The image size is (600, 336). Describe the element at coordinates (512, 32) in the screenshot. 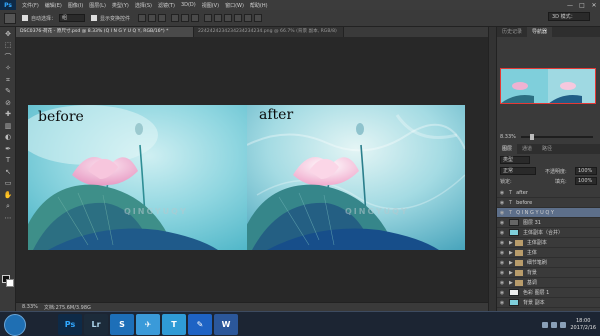

I see `tab-history: 历史记录` at that location.